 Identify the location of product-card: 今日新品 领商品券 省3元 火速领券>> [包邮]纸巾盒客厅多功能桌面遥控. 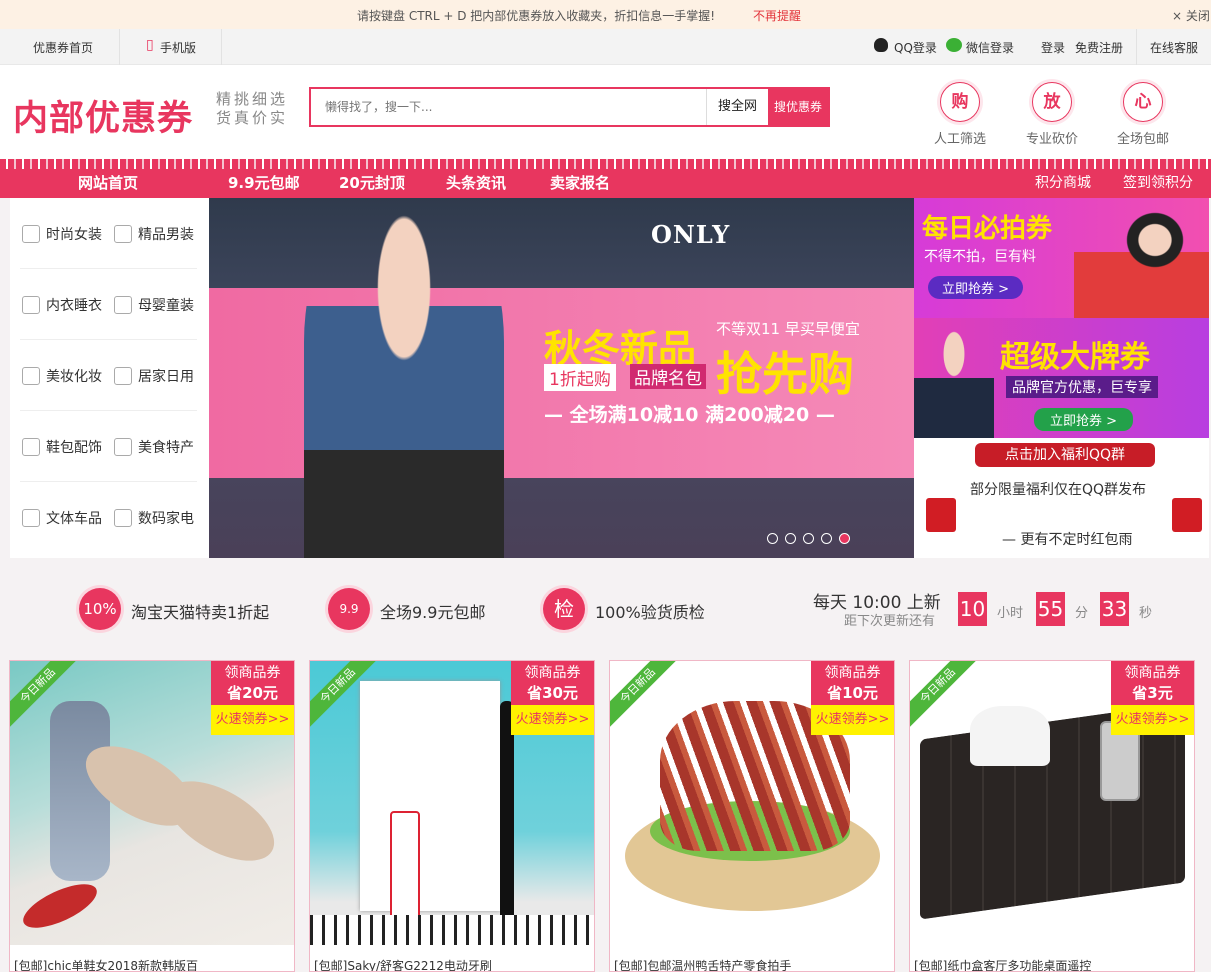
(1052, 816).